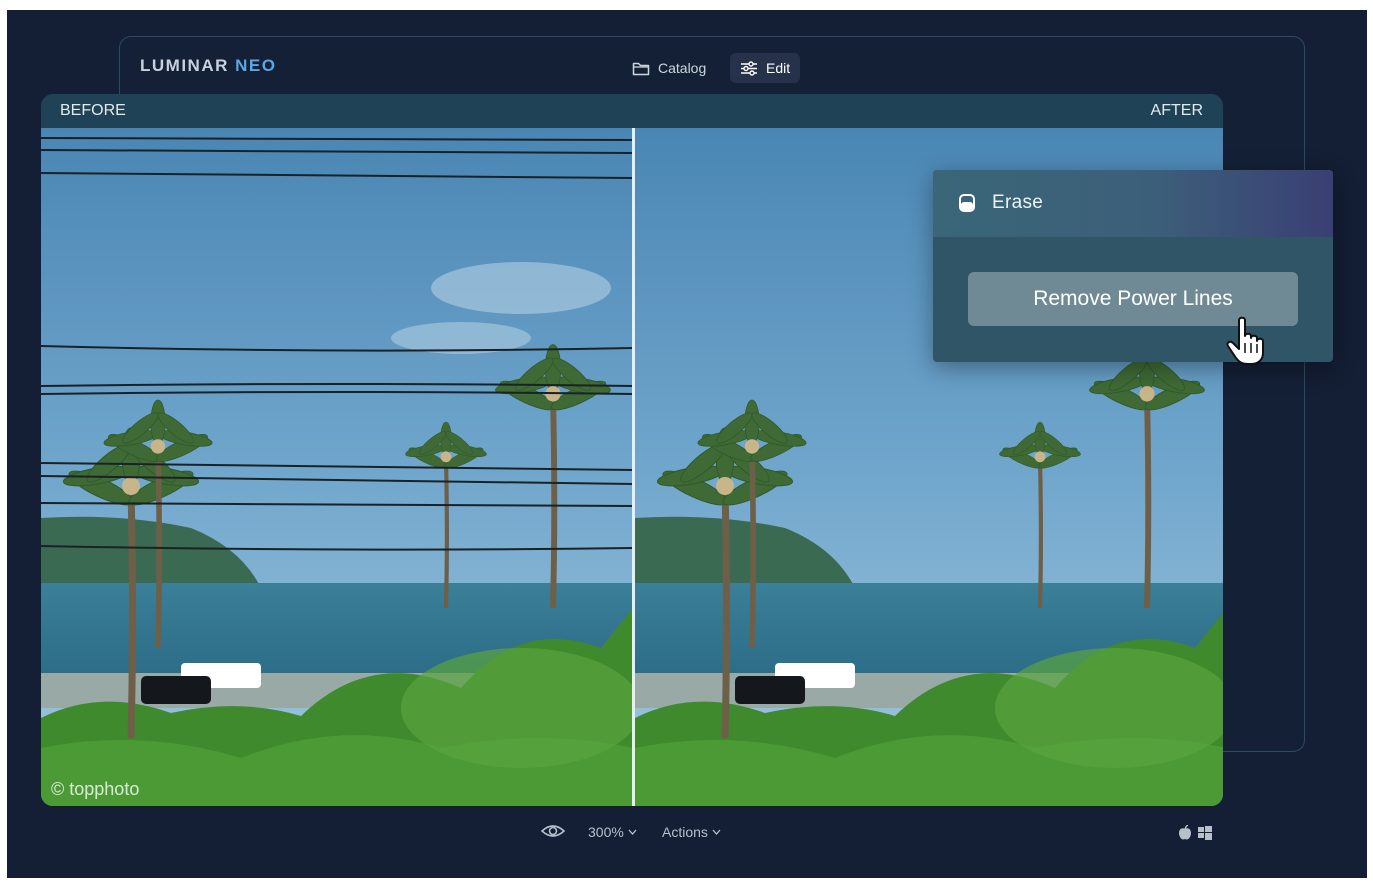 This screenshot has height=882, width=1373. I want to click on erase-panel-header: Erase, so click(1133, 203).